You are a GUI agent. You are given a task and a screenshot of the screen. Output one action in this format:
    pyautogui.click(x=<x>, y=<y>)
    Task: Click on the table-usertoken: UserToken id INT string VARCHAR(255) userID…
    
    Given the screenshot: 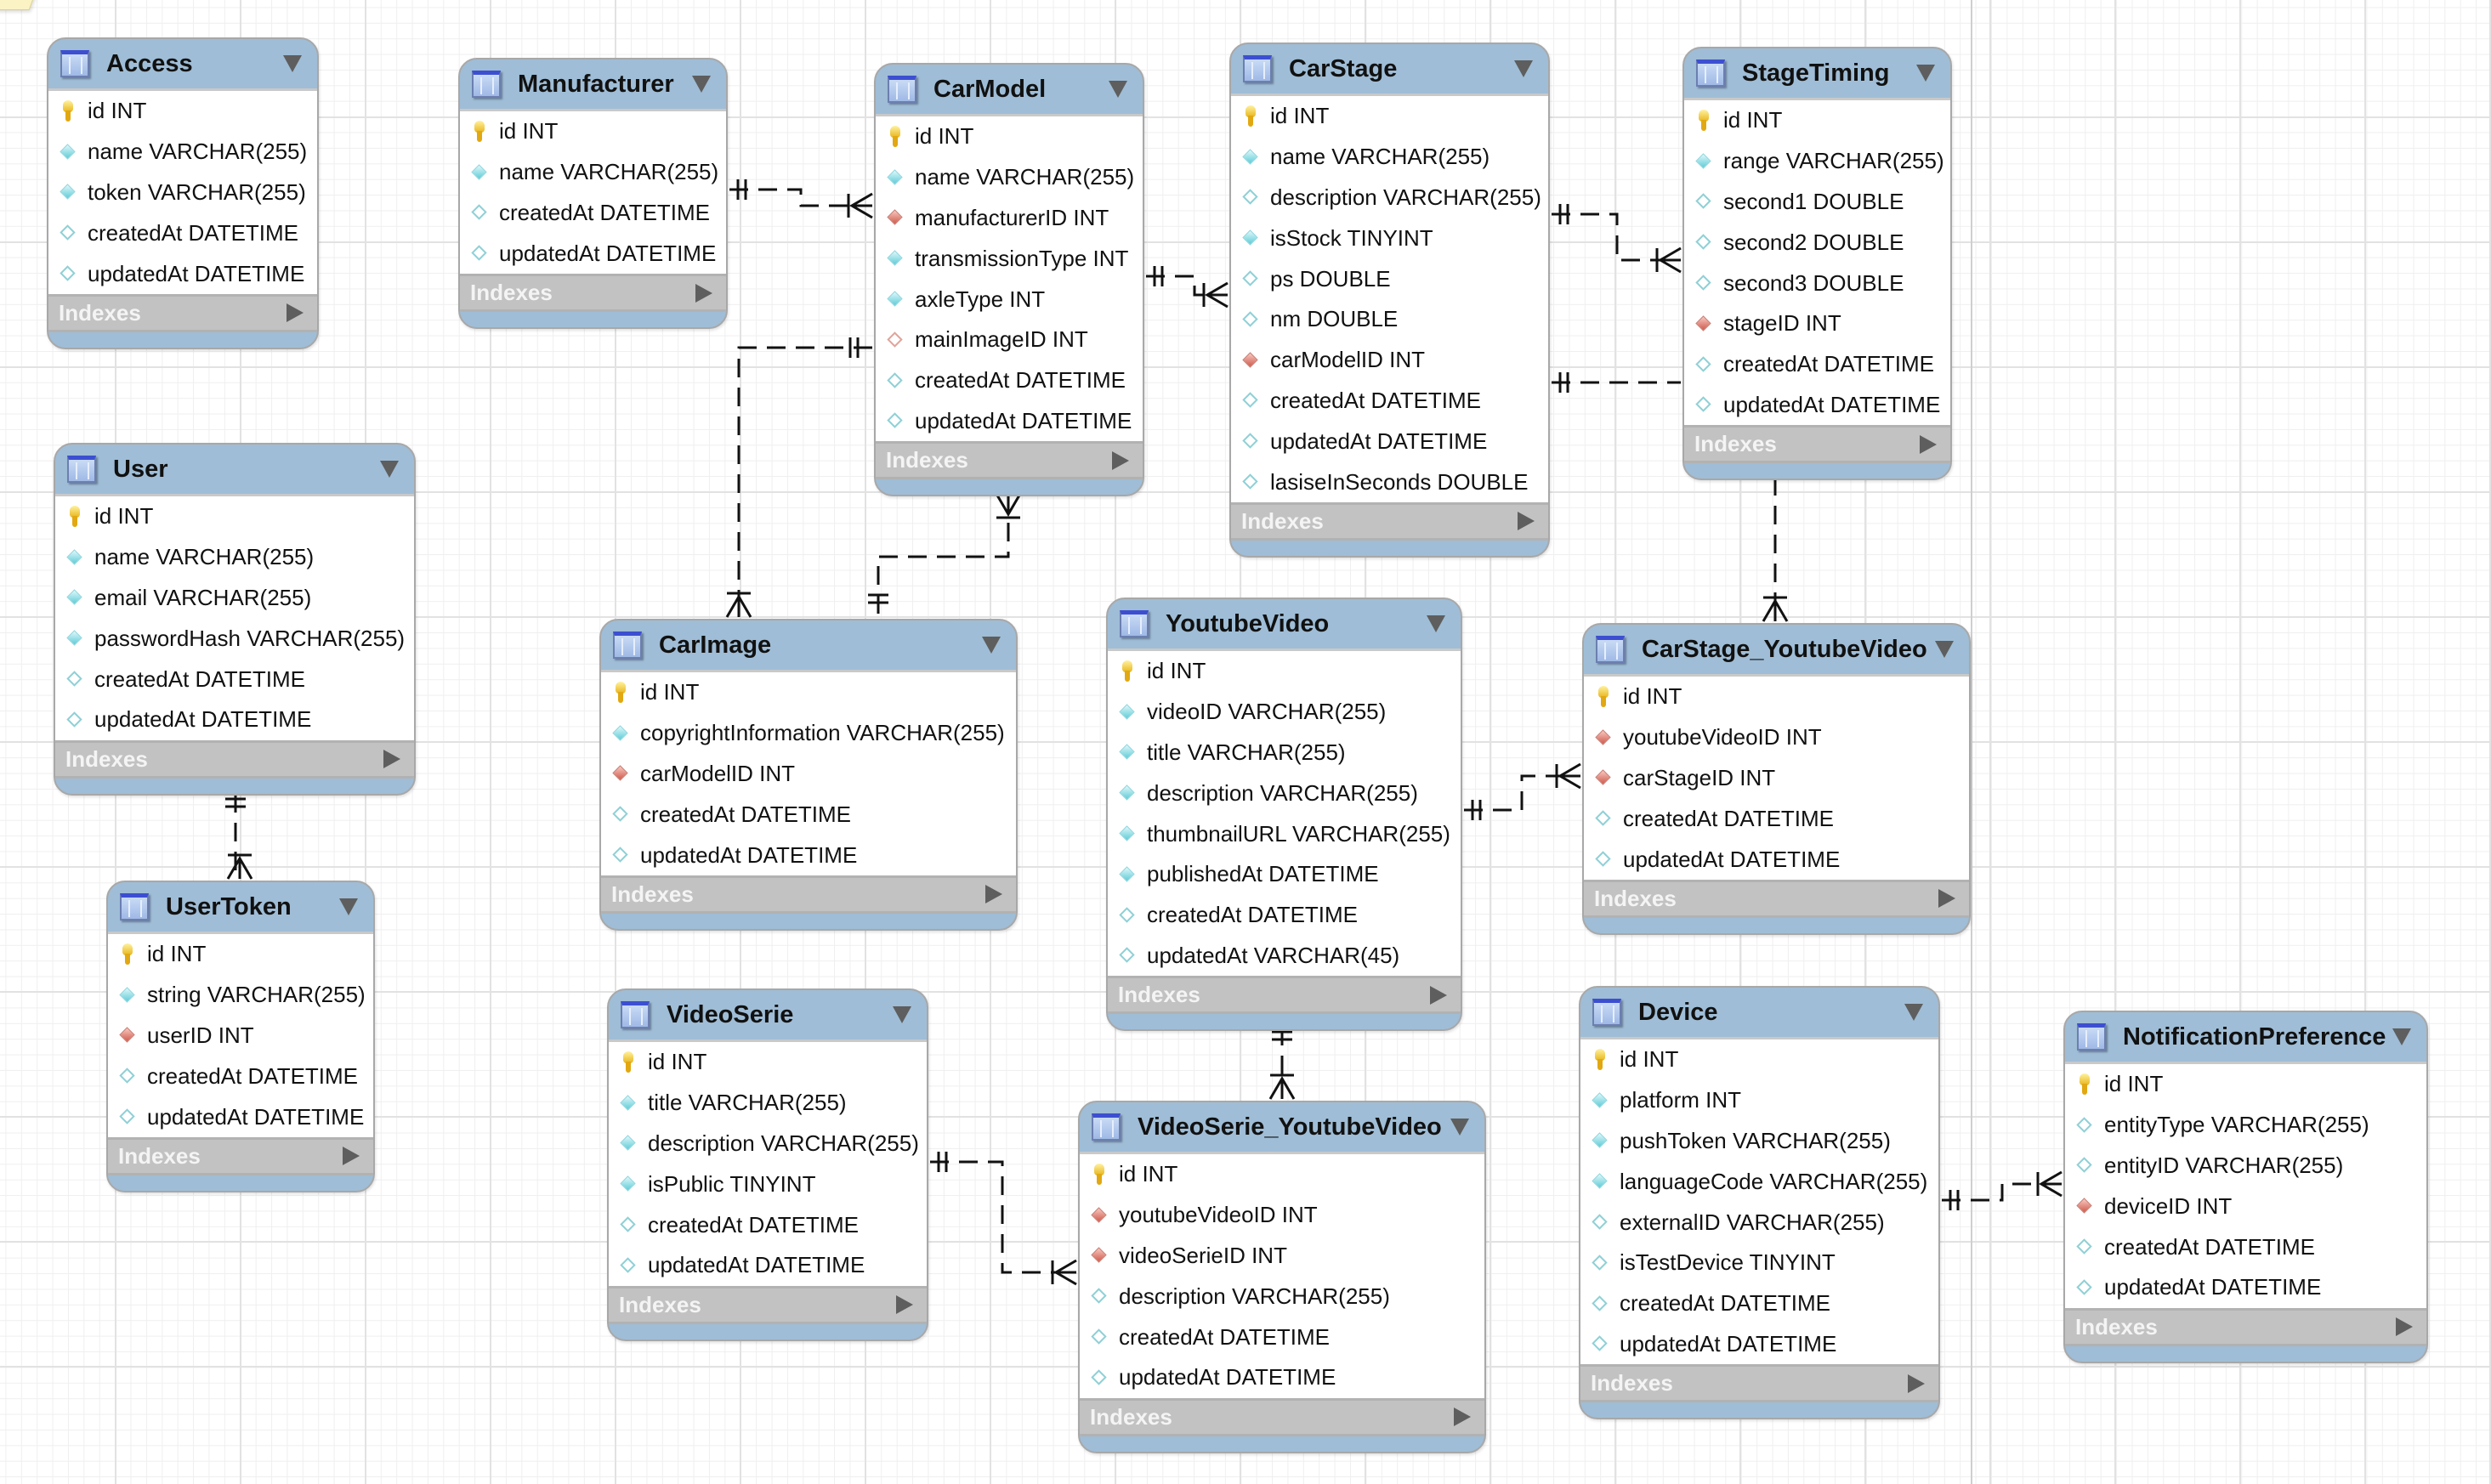 What is the action you would take?
    pyautogui.click(x=241, y=1036)
    